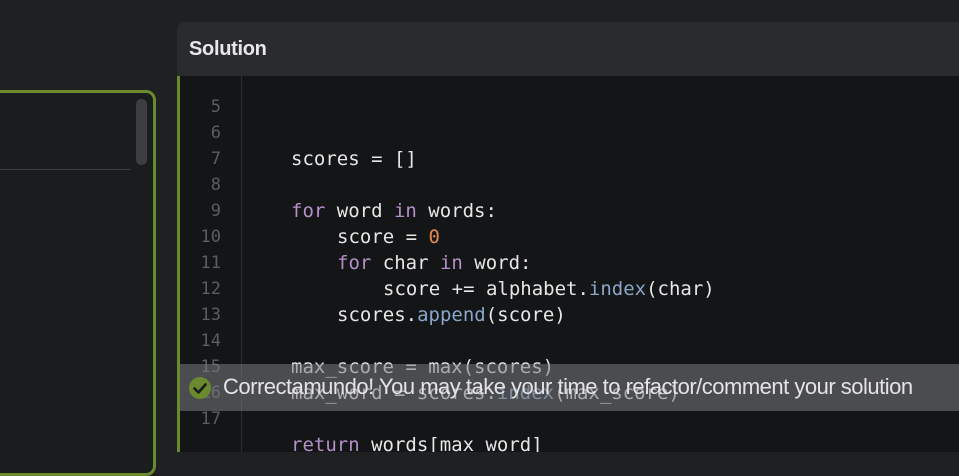 This screenshot has height=476, width=959. What do you see at coordinates (417, 443) in the screenshot?
I see `code-text: return words[max_word]` at bounding box center [417, 443].